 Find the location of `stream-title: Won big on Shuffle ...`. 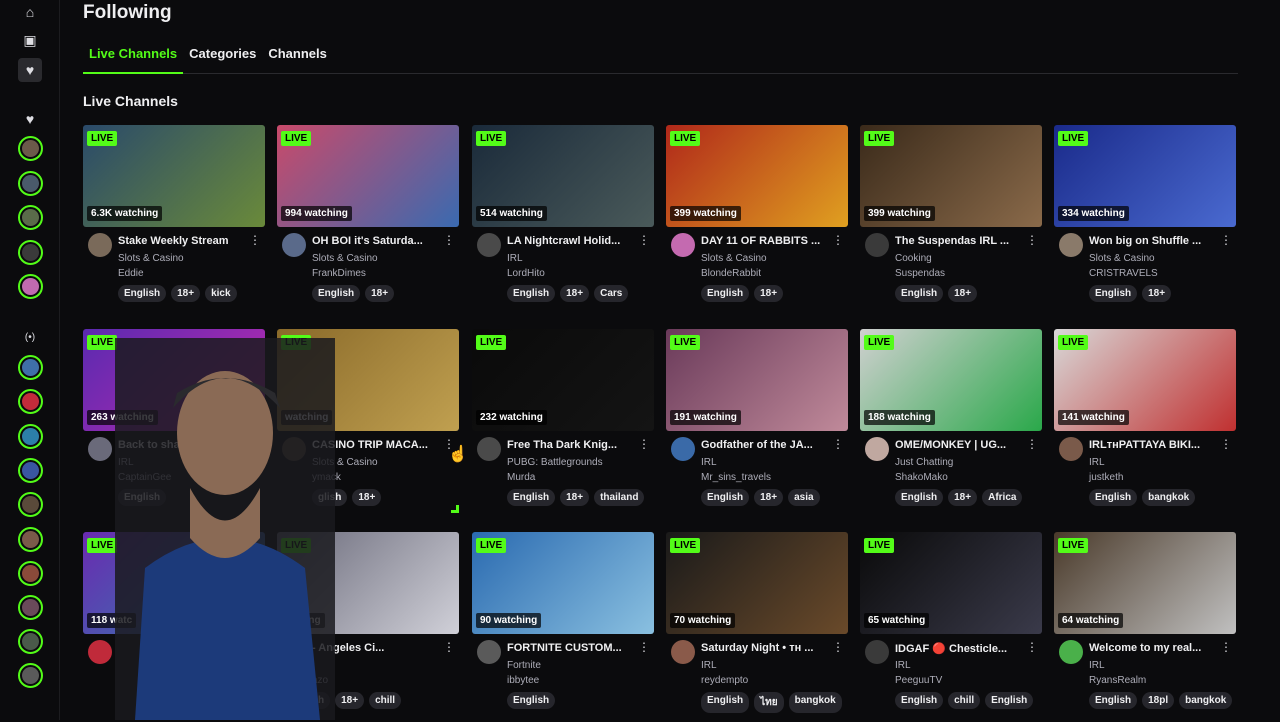

stream-title: Won big on Shuffle ... is located at coordinates (1154, 241).